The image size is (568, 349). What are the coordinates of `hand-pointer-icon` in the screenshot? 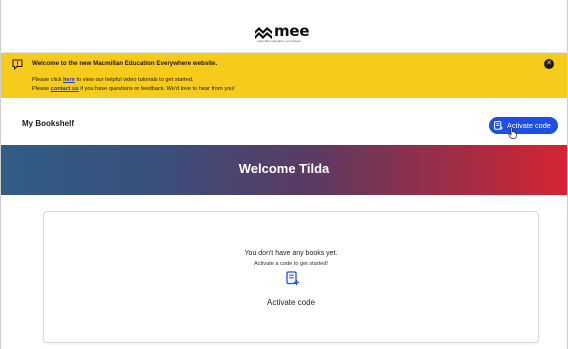 It's located at (512, 133).